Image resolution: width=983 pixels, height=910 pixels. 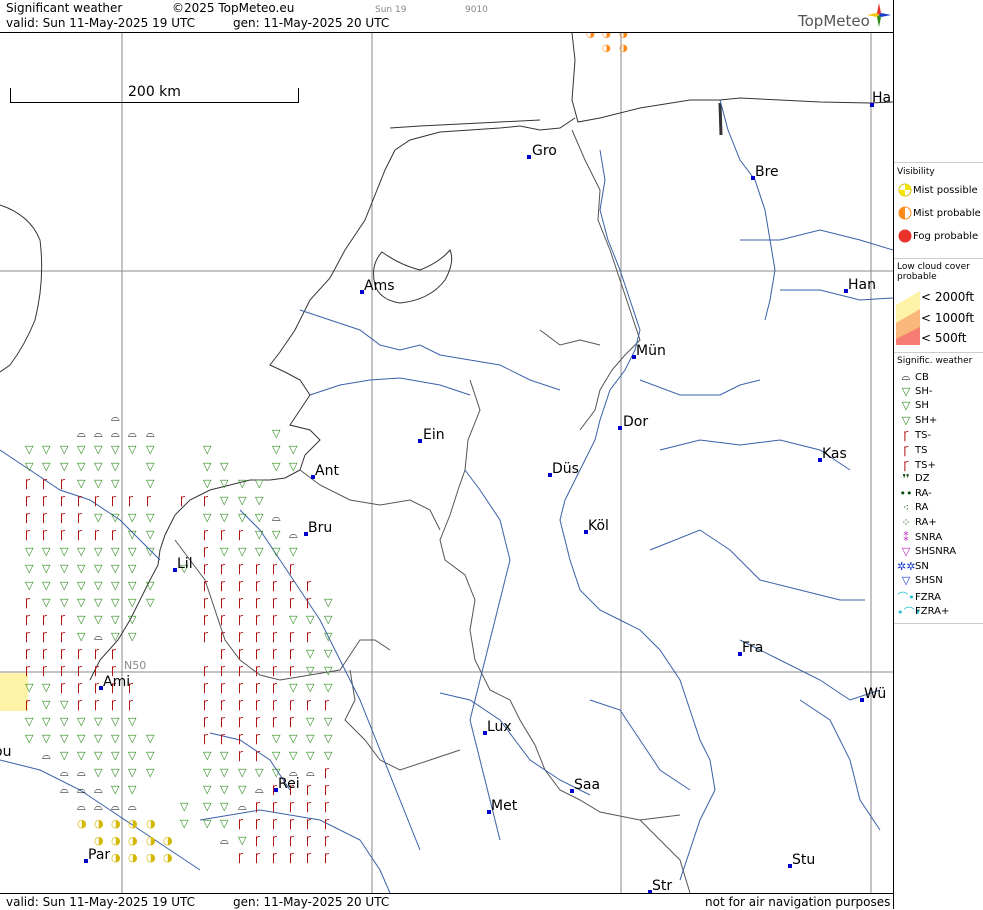 What do you see at coordinates (932, 612) in the screenshot?
I see `legend-label: FZRA+` at bounding box center [932, 612].